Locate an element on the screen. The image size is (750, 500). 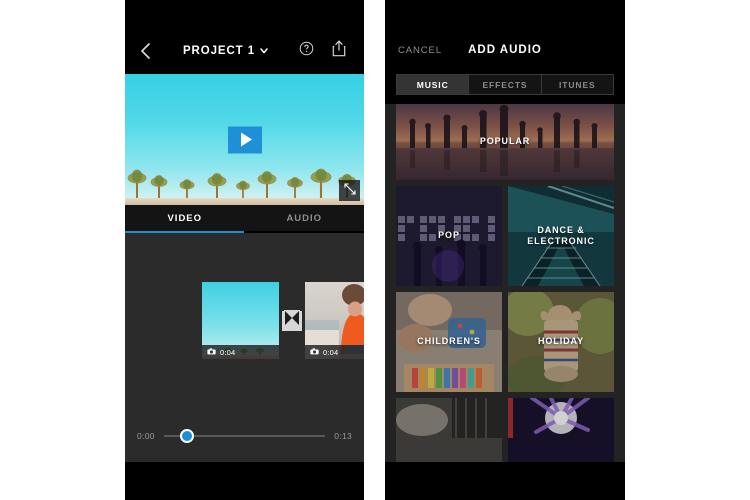
chevron-down-icon is located at coordinates (264, 51).